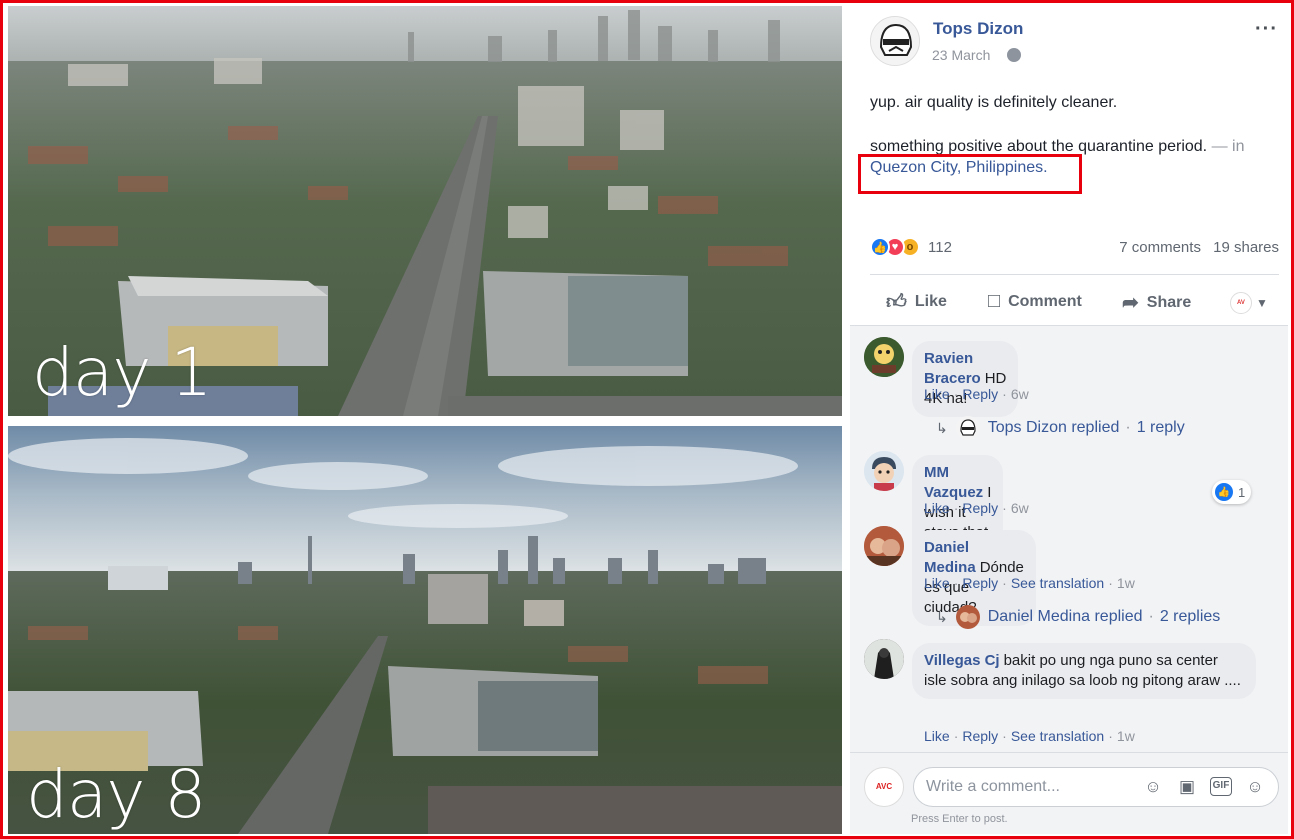  I want to click on cartoon-avatar-icon, so click(884, 357).